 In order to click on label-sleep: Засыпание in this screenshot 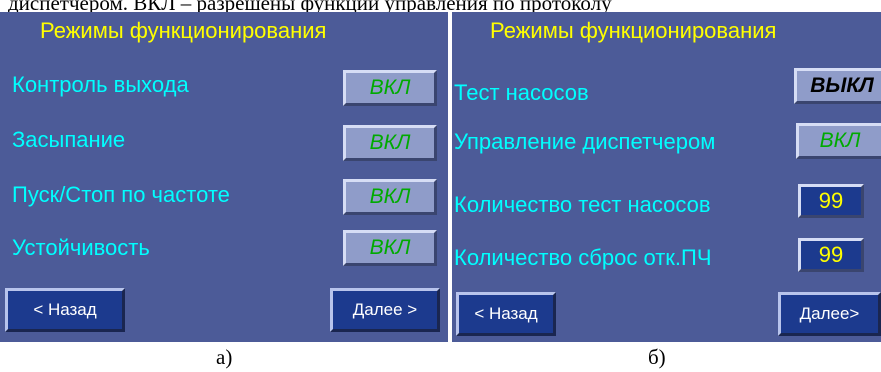, I will do `click(69, 139)`.